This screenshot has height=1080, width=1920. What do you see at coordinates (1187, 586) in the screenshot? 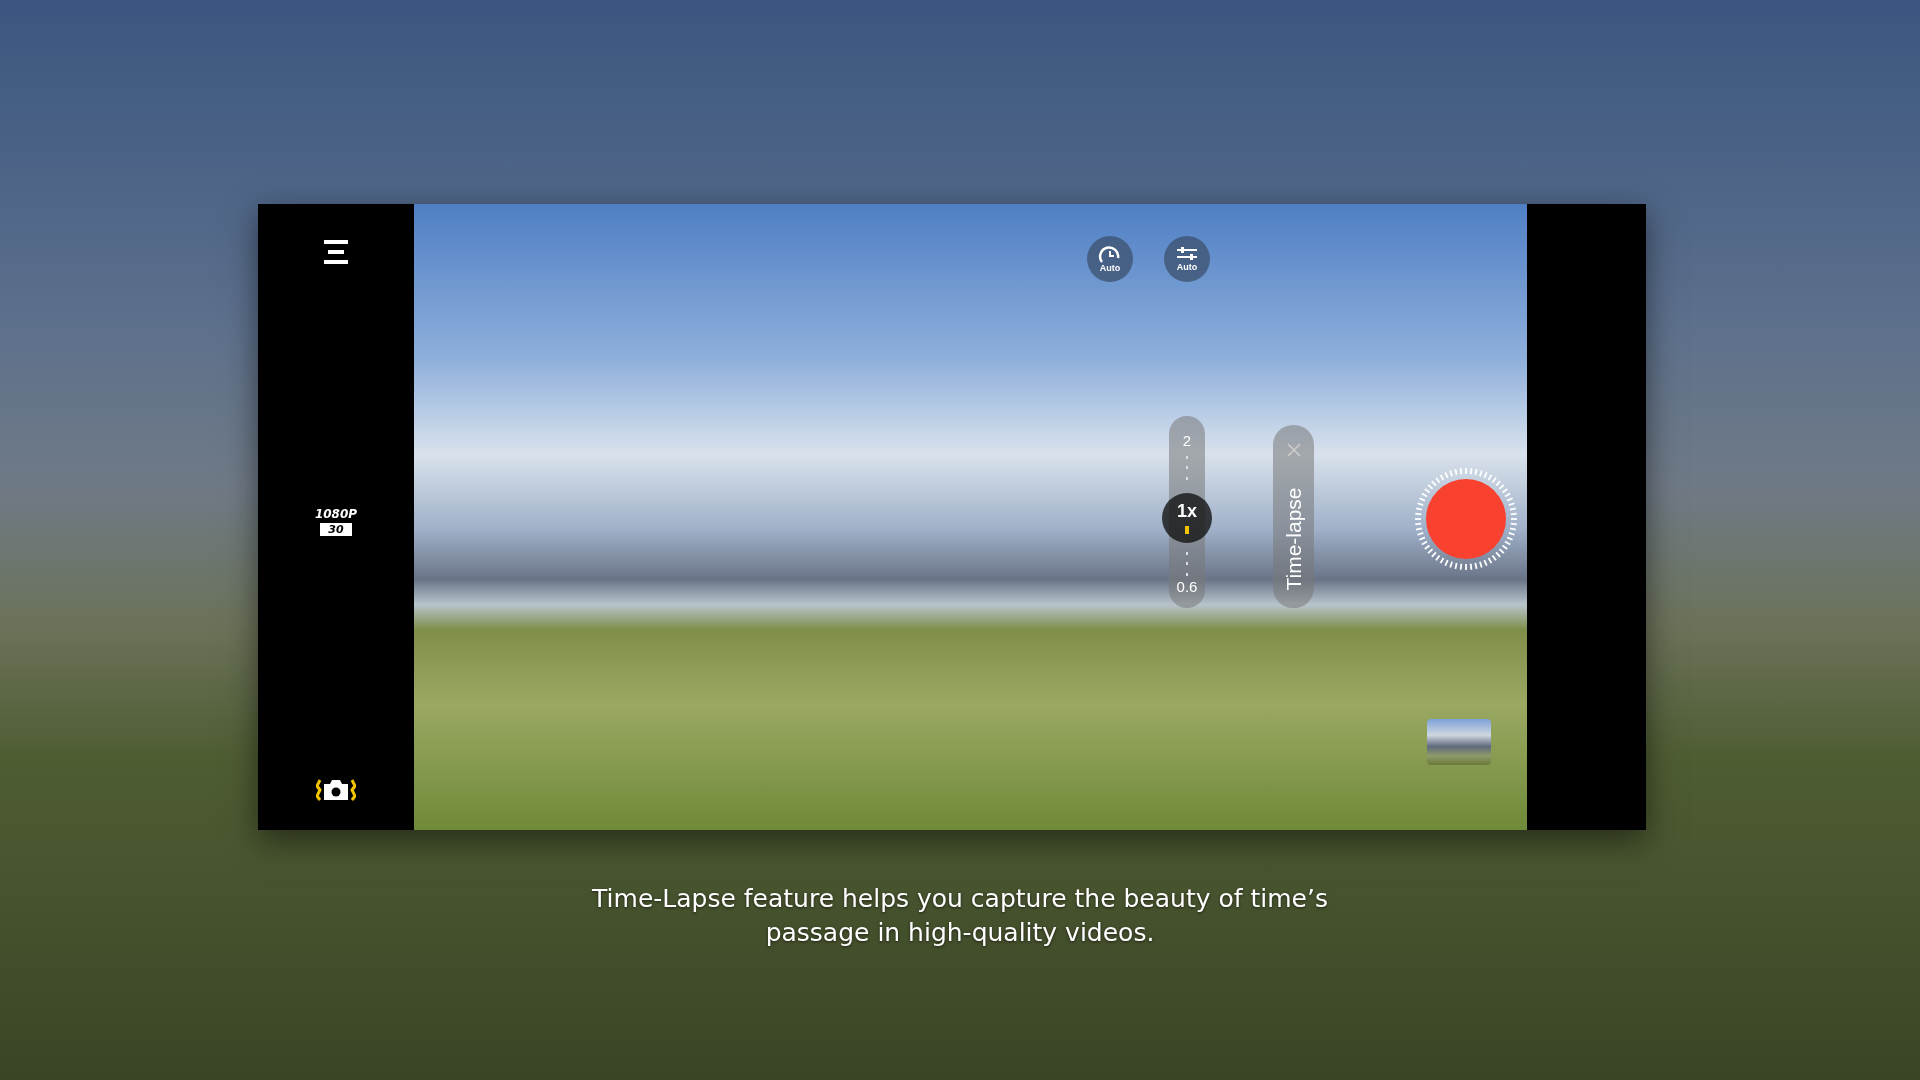
I see `zoom-min-label: 0.6` at bounding box center [1187, 586].